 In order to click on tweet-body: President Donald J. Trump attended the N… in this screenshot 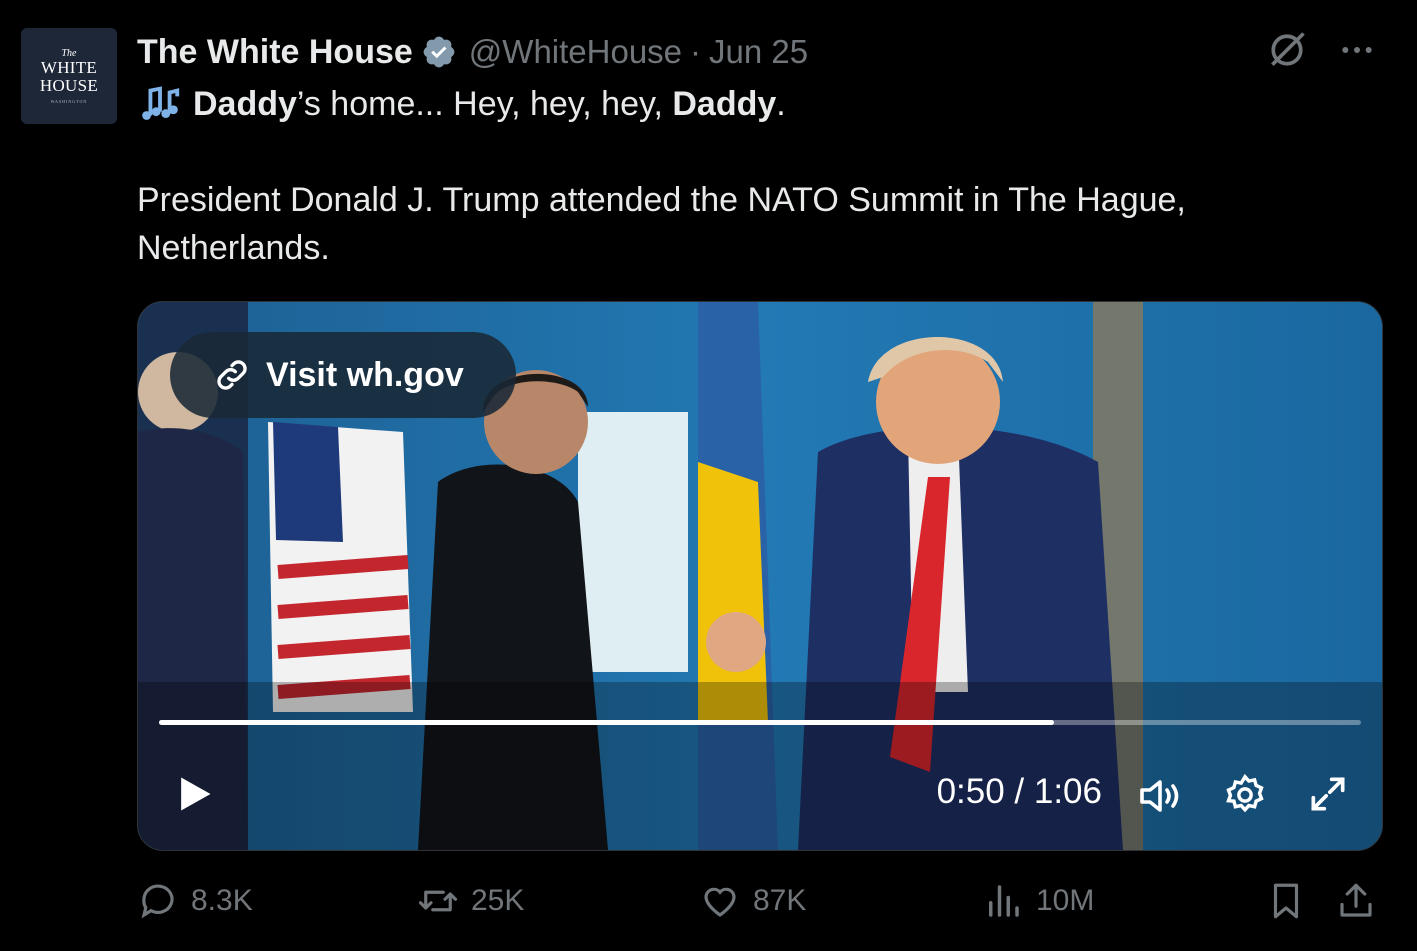, I will do `click(661, 224)`.